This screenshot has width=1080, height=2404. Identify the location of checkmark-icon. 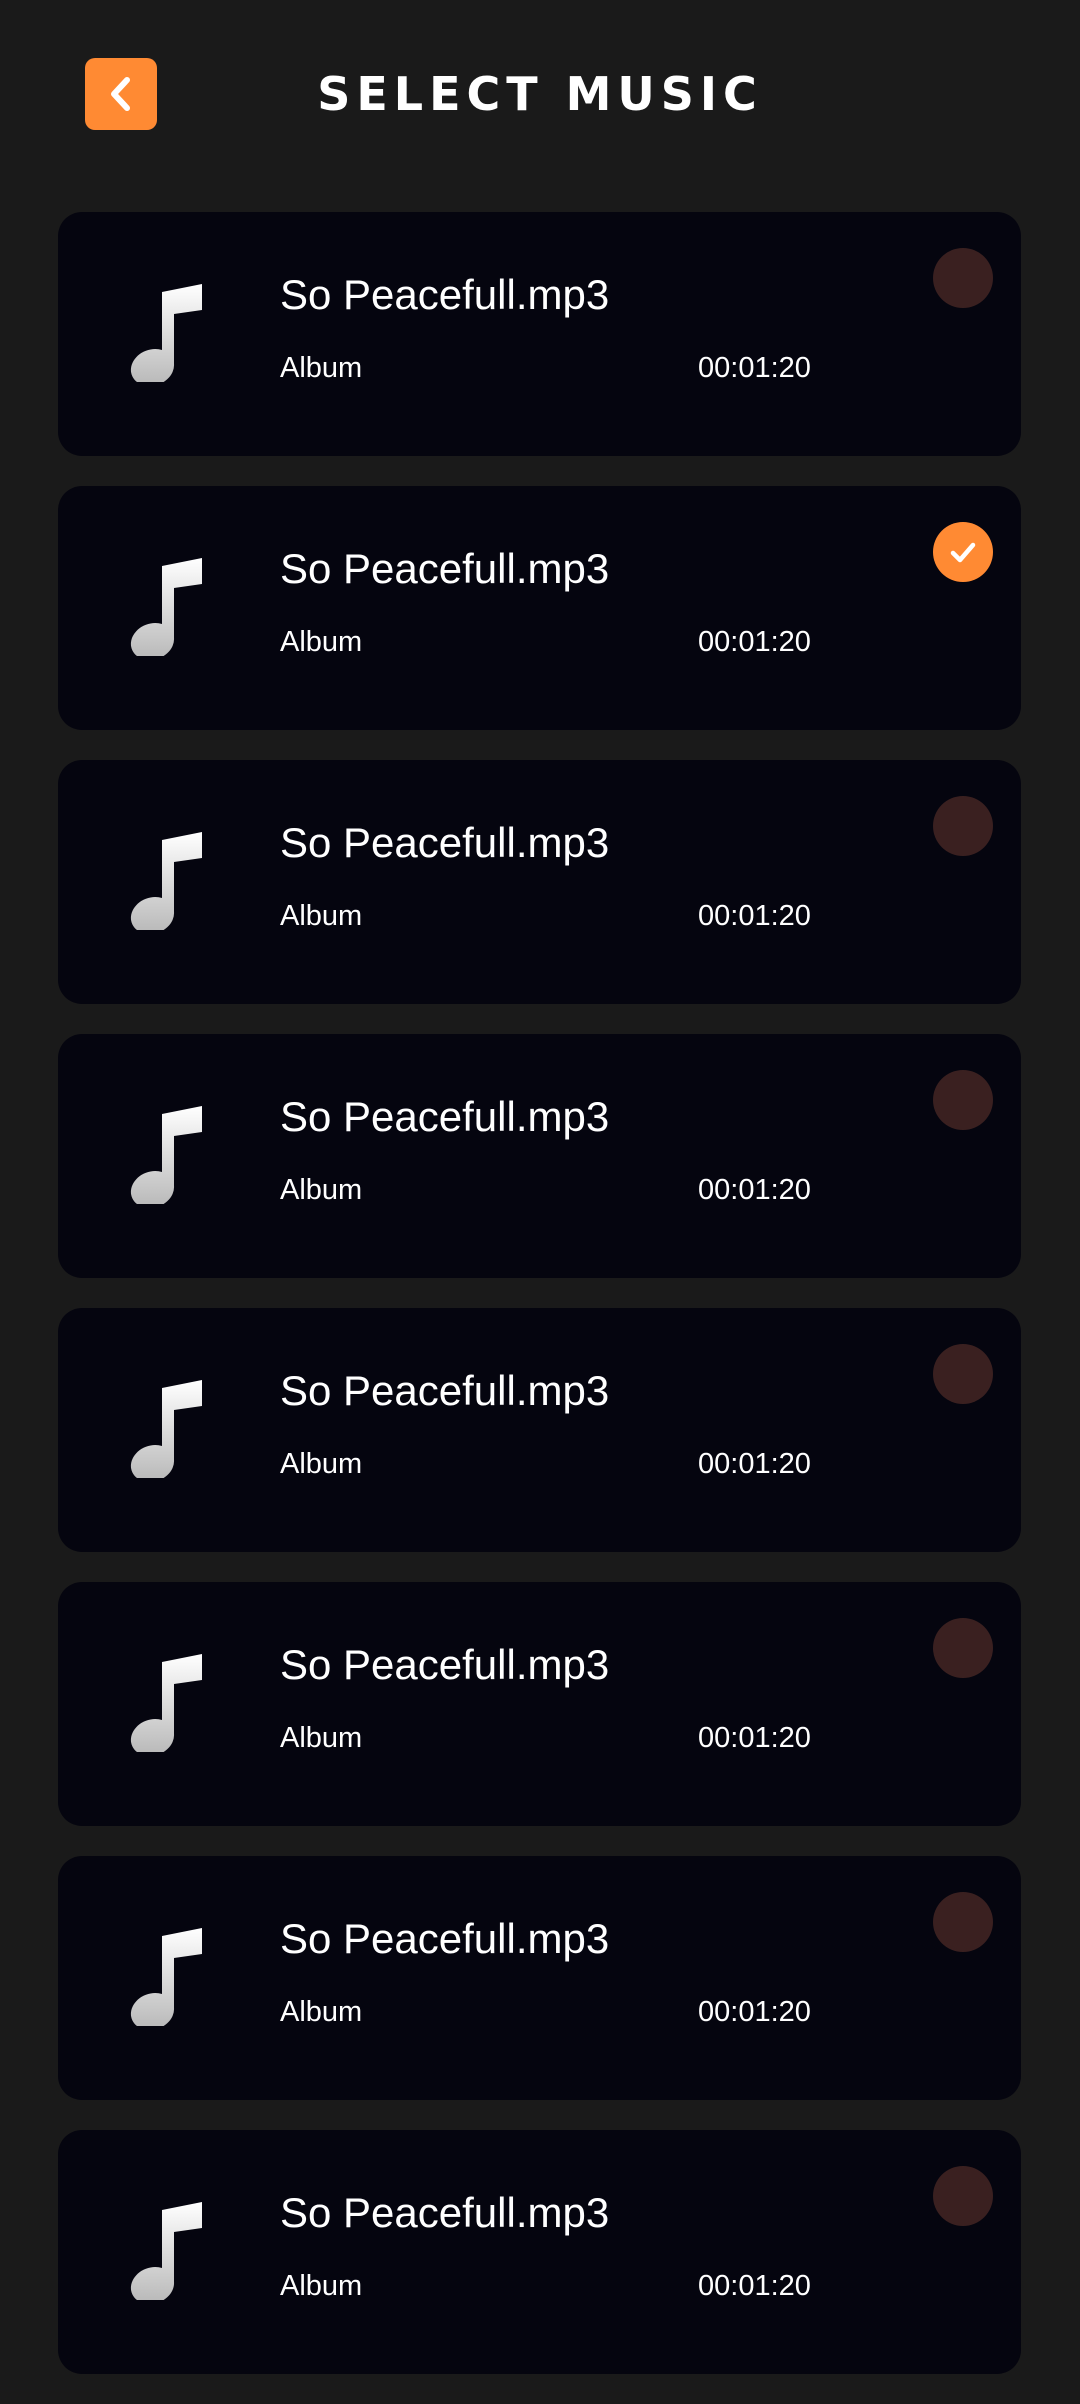
(963, 552).